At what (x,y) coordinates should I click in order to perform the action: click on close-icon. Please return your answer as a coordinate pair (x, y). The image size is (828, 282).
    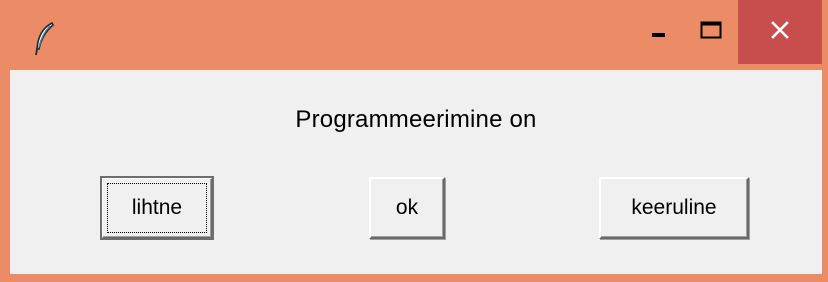
    Looking at the image, I should click on (780, 32).